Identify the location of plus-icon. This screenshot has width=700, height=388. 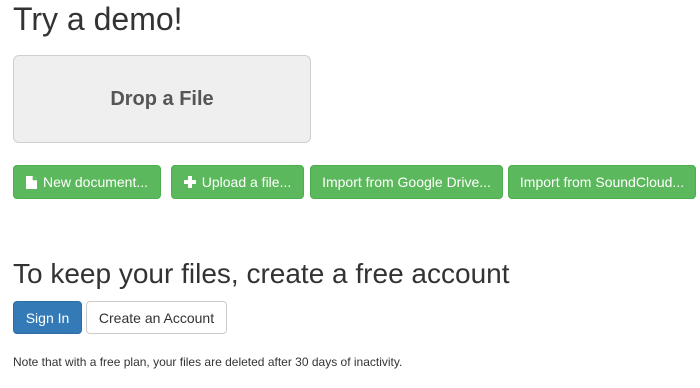
(189, 182).